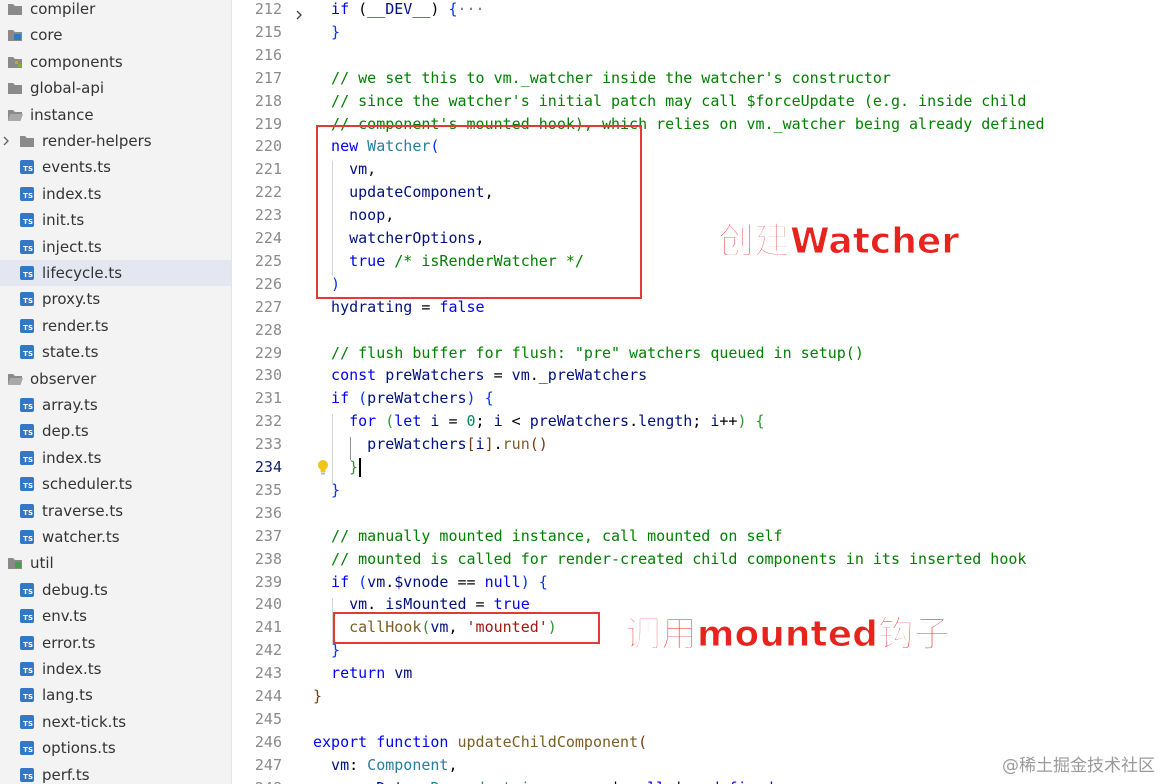 This screenshot has width=1167, height=784. Describe the element at coordinates (115, 563) in the screenshot. I see `explorer-folder-util: util` at that location.